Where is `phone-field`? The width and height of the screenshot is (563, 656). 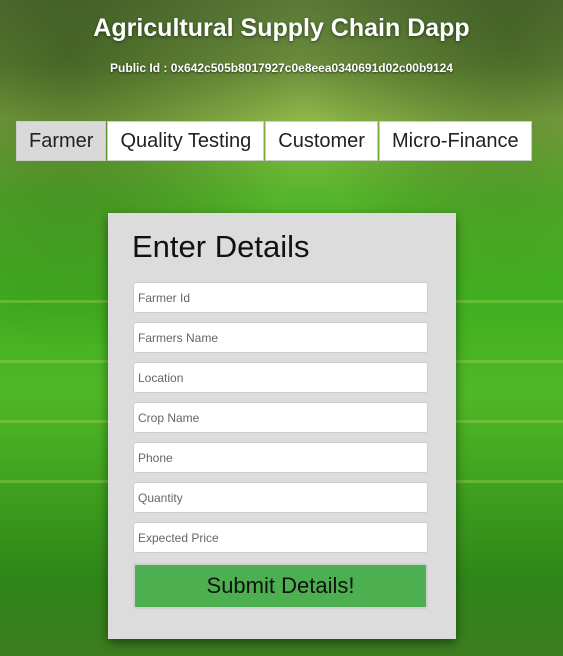 phone-field is located at coordinates (280, 457).